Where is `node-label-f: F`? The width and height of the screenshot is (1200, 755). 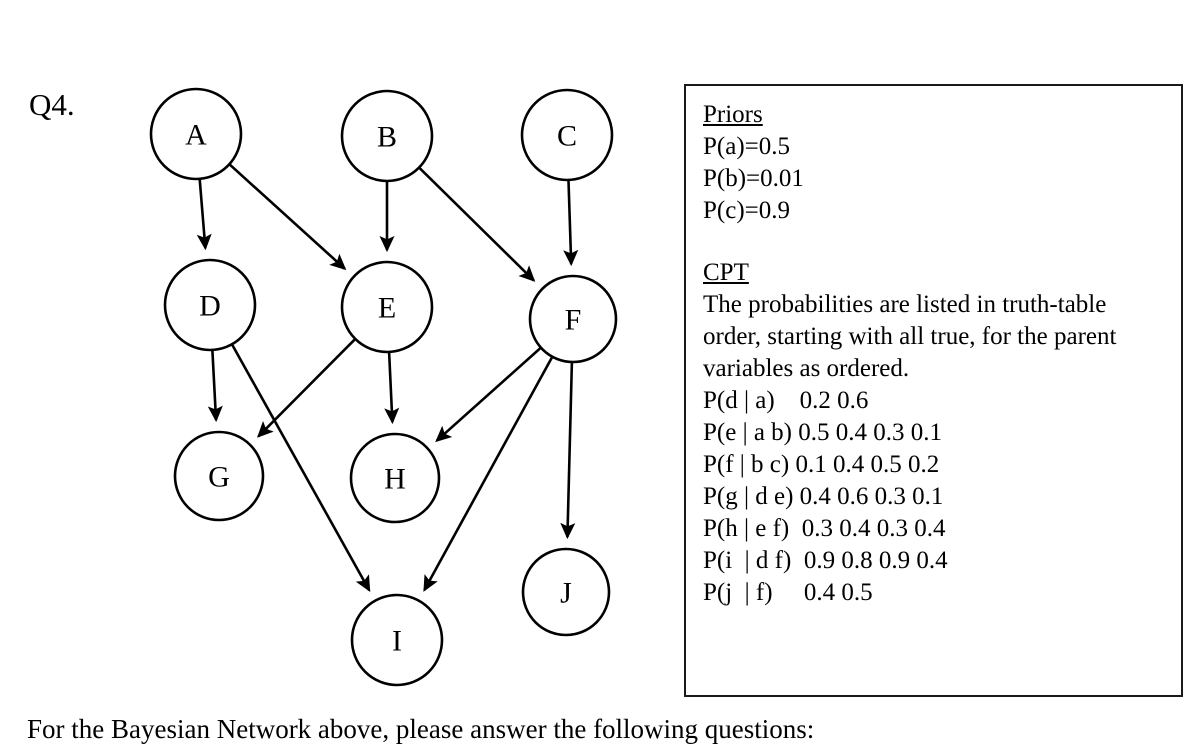
node-label-f: F is located at coordinates (573, 320).